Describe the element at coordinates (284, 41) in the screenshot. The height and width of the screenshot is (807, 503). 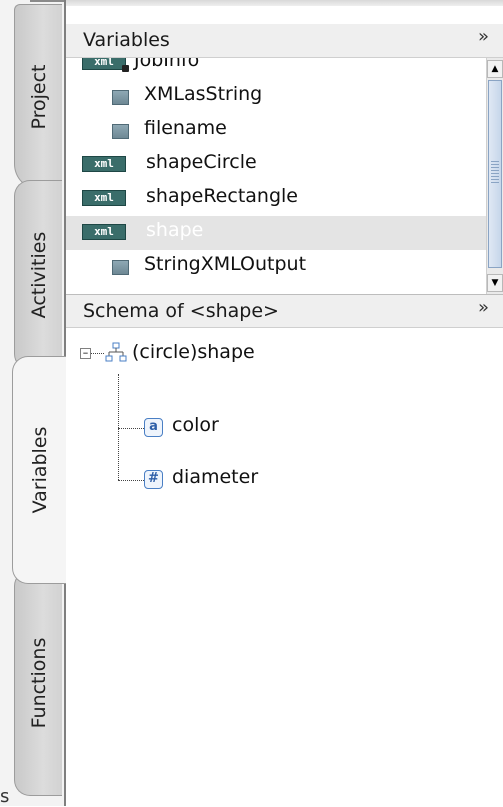
I see `variables-panel-header: Variables »` at that location.